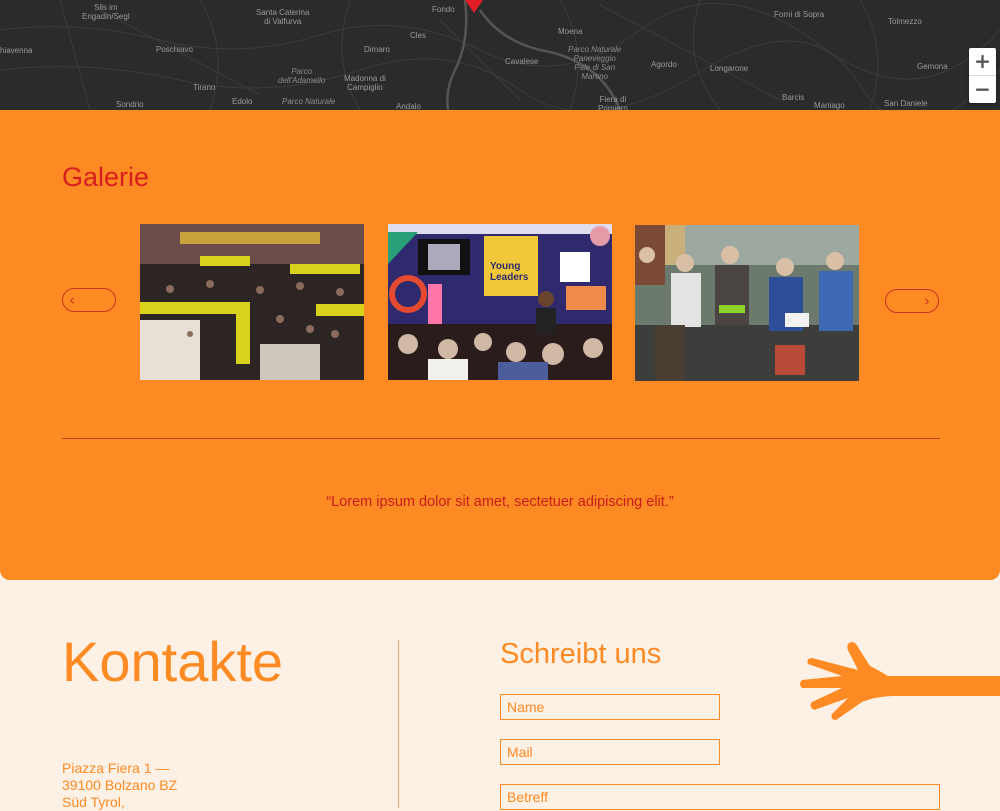 This screenshot has height=811, width=1000. Describe the element at coordinates (501, 438) in the screenshot. I see `gallery-divider` at that location.